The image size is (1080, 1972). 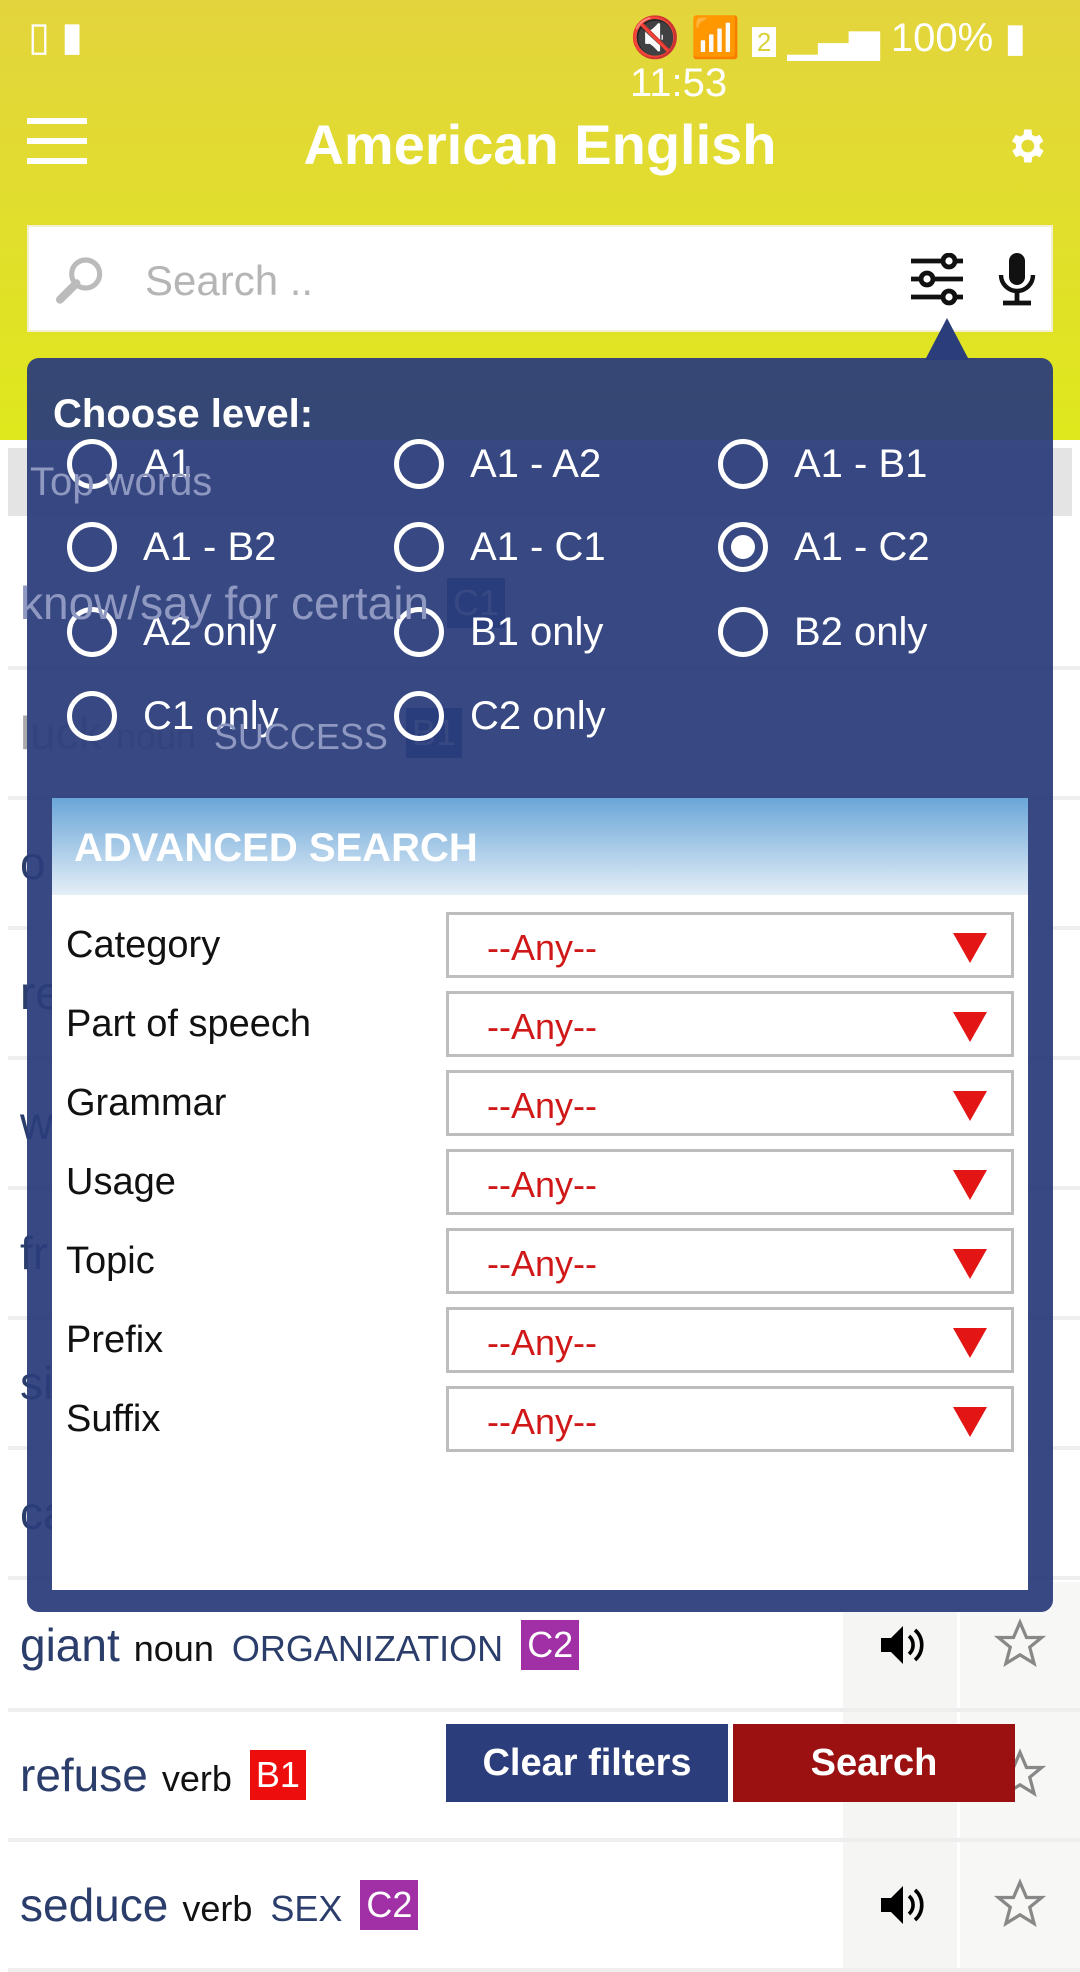 What do you see at coordinates (679, 83) in the screenshot?
I see `clock: 11:53` at bounding box center [679, 83].